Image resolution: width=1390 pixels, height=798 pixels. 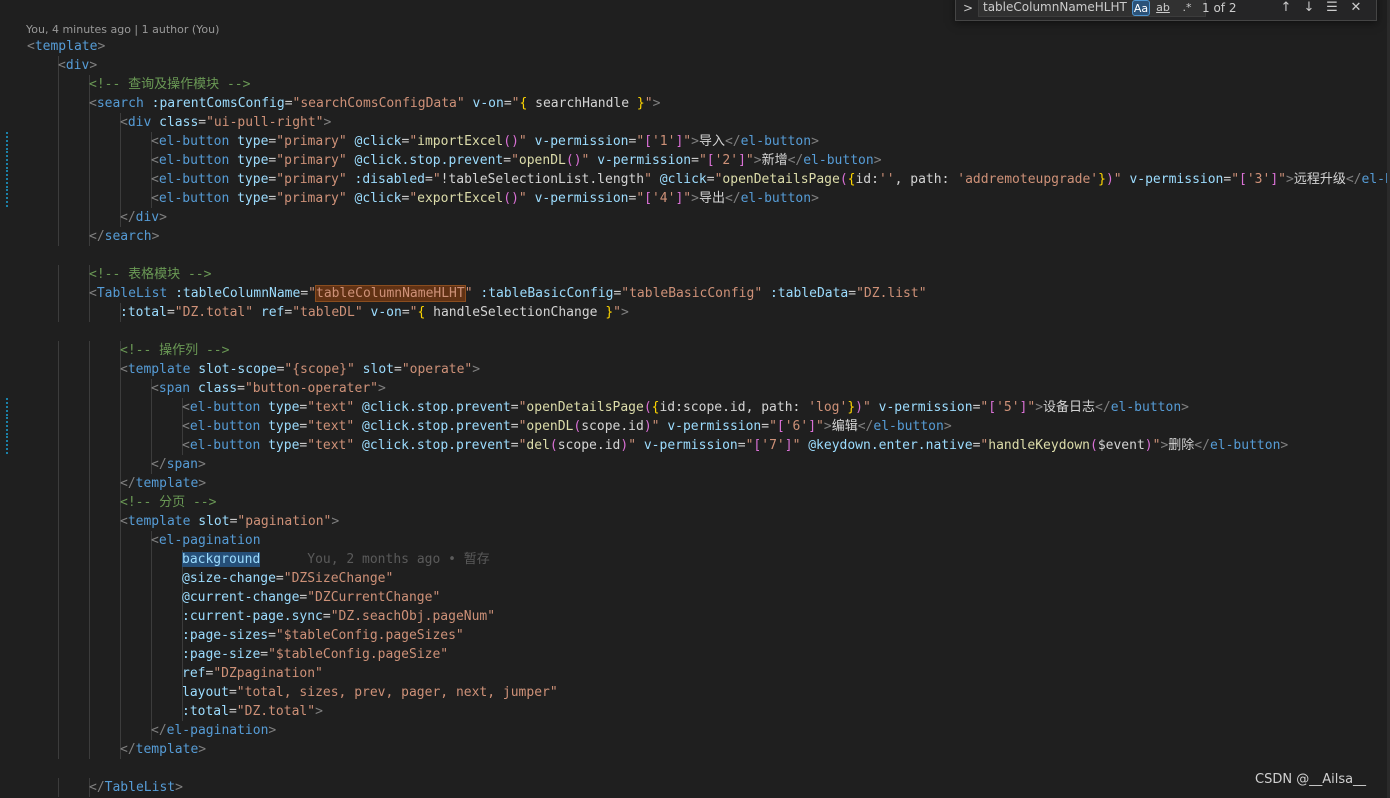 What do you see at coordinates (132, 293) in the screenshot?
I see `code-token: TableList` at bounding box center [132, 293].